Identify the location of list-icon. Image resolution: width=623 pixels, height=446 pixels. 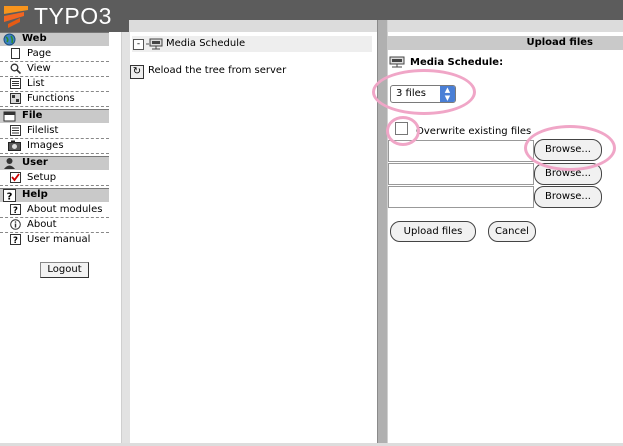
(15, 83).